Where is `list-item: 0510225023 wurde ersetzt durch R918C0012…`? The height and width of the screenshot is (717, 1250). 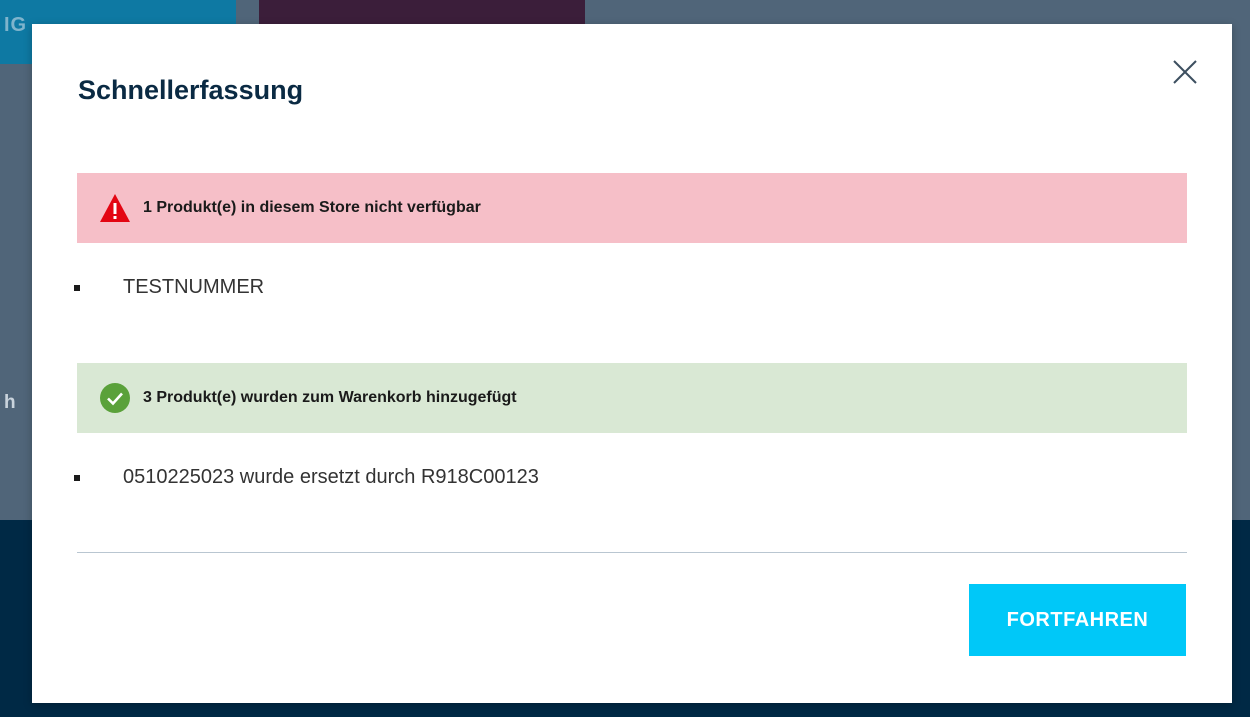 list-item: 0510225023 wurde ersetzt durch R918C0012… is located at coordinates (306, 477).